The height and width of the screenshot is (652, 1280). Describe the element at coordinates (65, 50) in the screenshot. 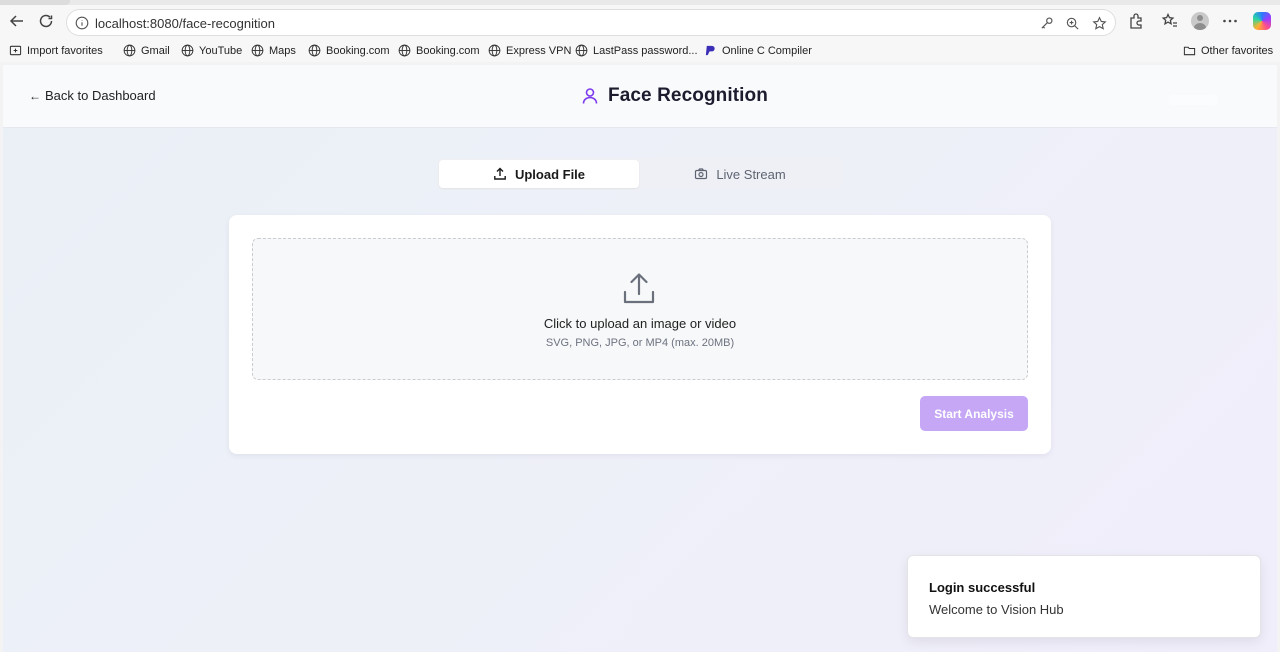

I see `bookmark-label: Import favorites` at that location.